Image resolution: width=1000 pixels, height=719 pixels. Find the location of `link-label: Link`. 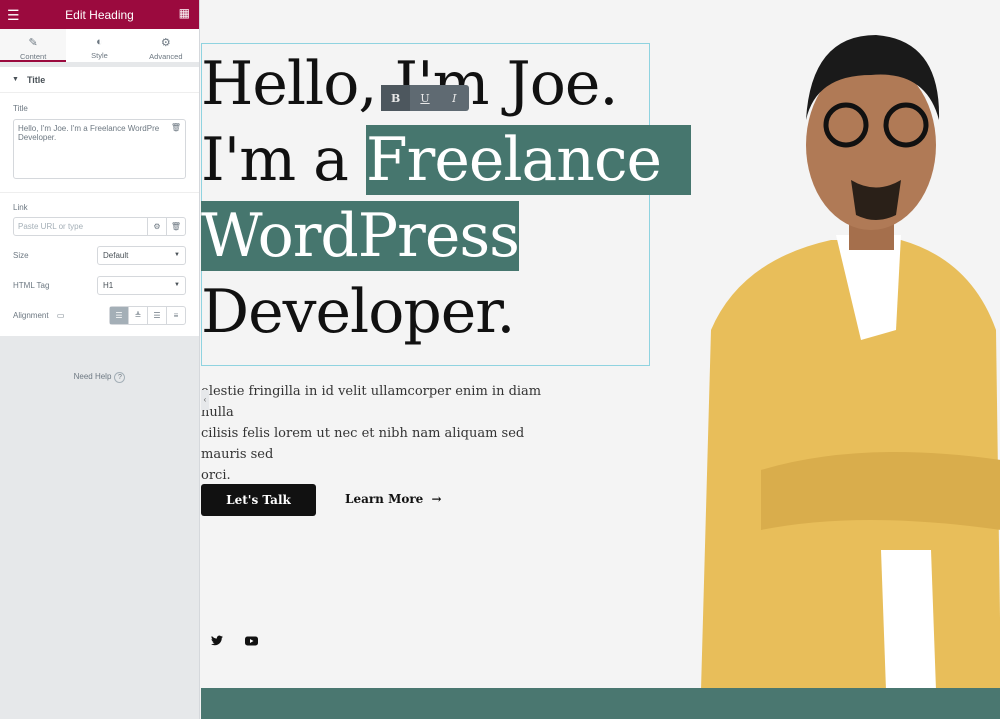

link-label: Link is located at coordinates (20, 207).